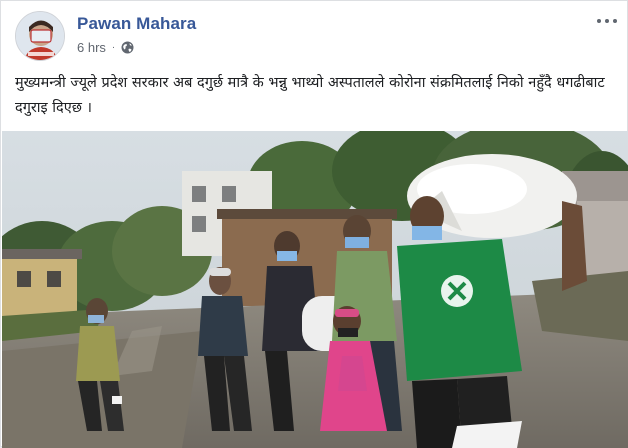 The height and width of the screenshot is (448, 628). What do you see at coordinates (91, 47) in the screenshot?
I see `post-time: 6 hrs` at bounding box center [91, 47].